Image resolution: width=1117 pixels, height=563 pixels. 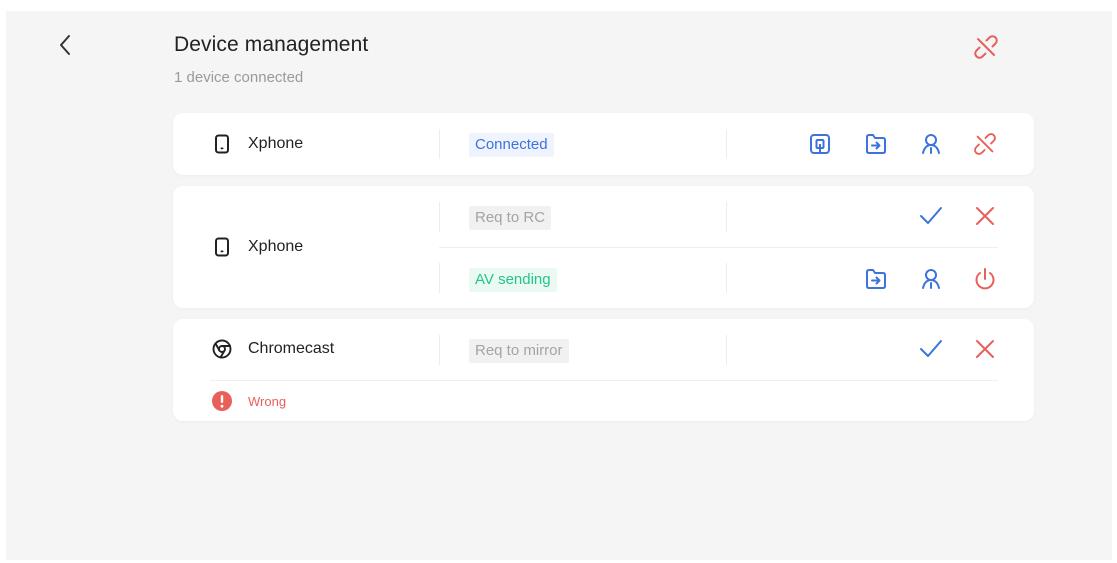 I want to click on device-info: Chromecast, so click(x=272, y=349).